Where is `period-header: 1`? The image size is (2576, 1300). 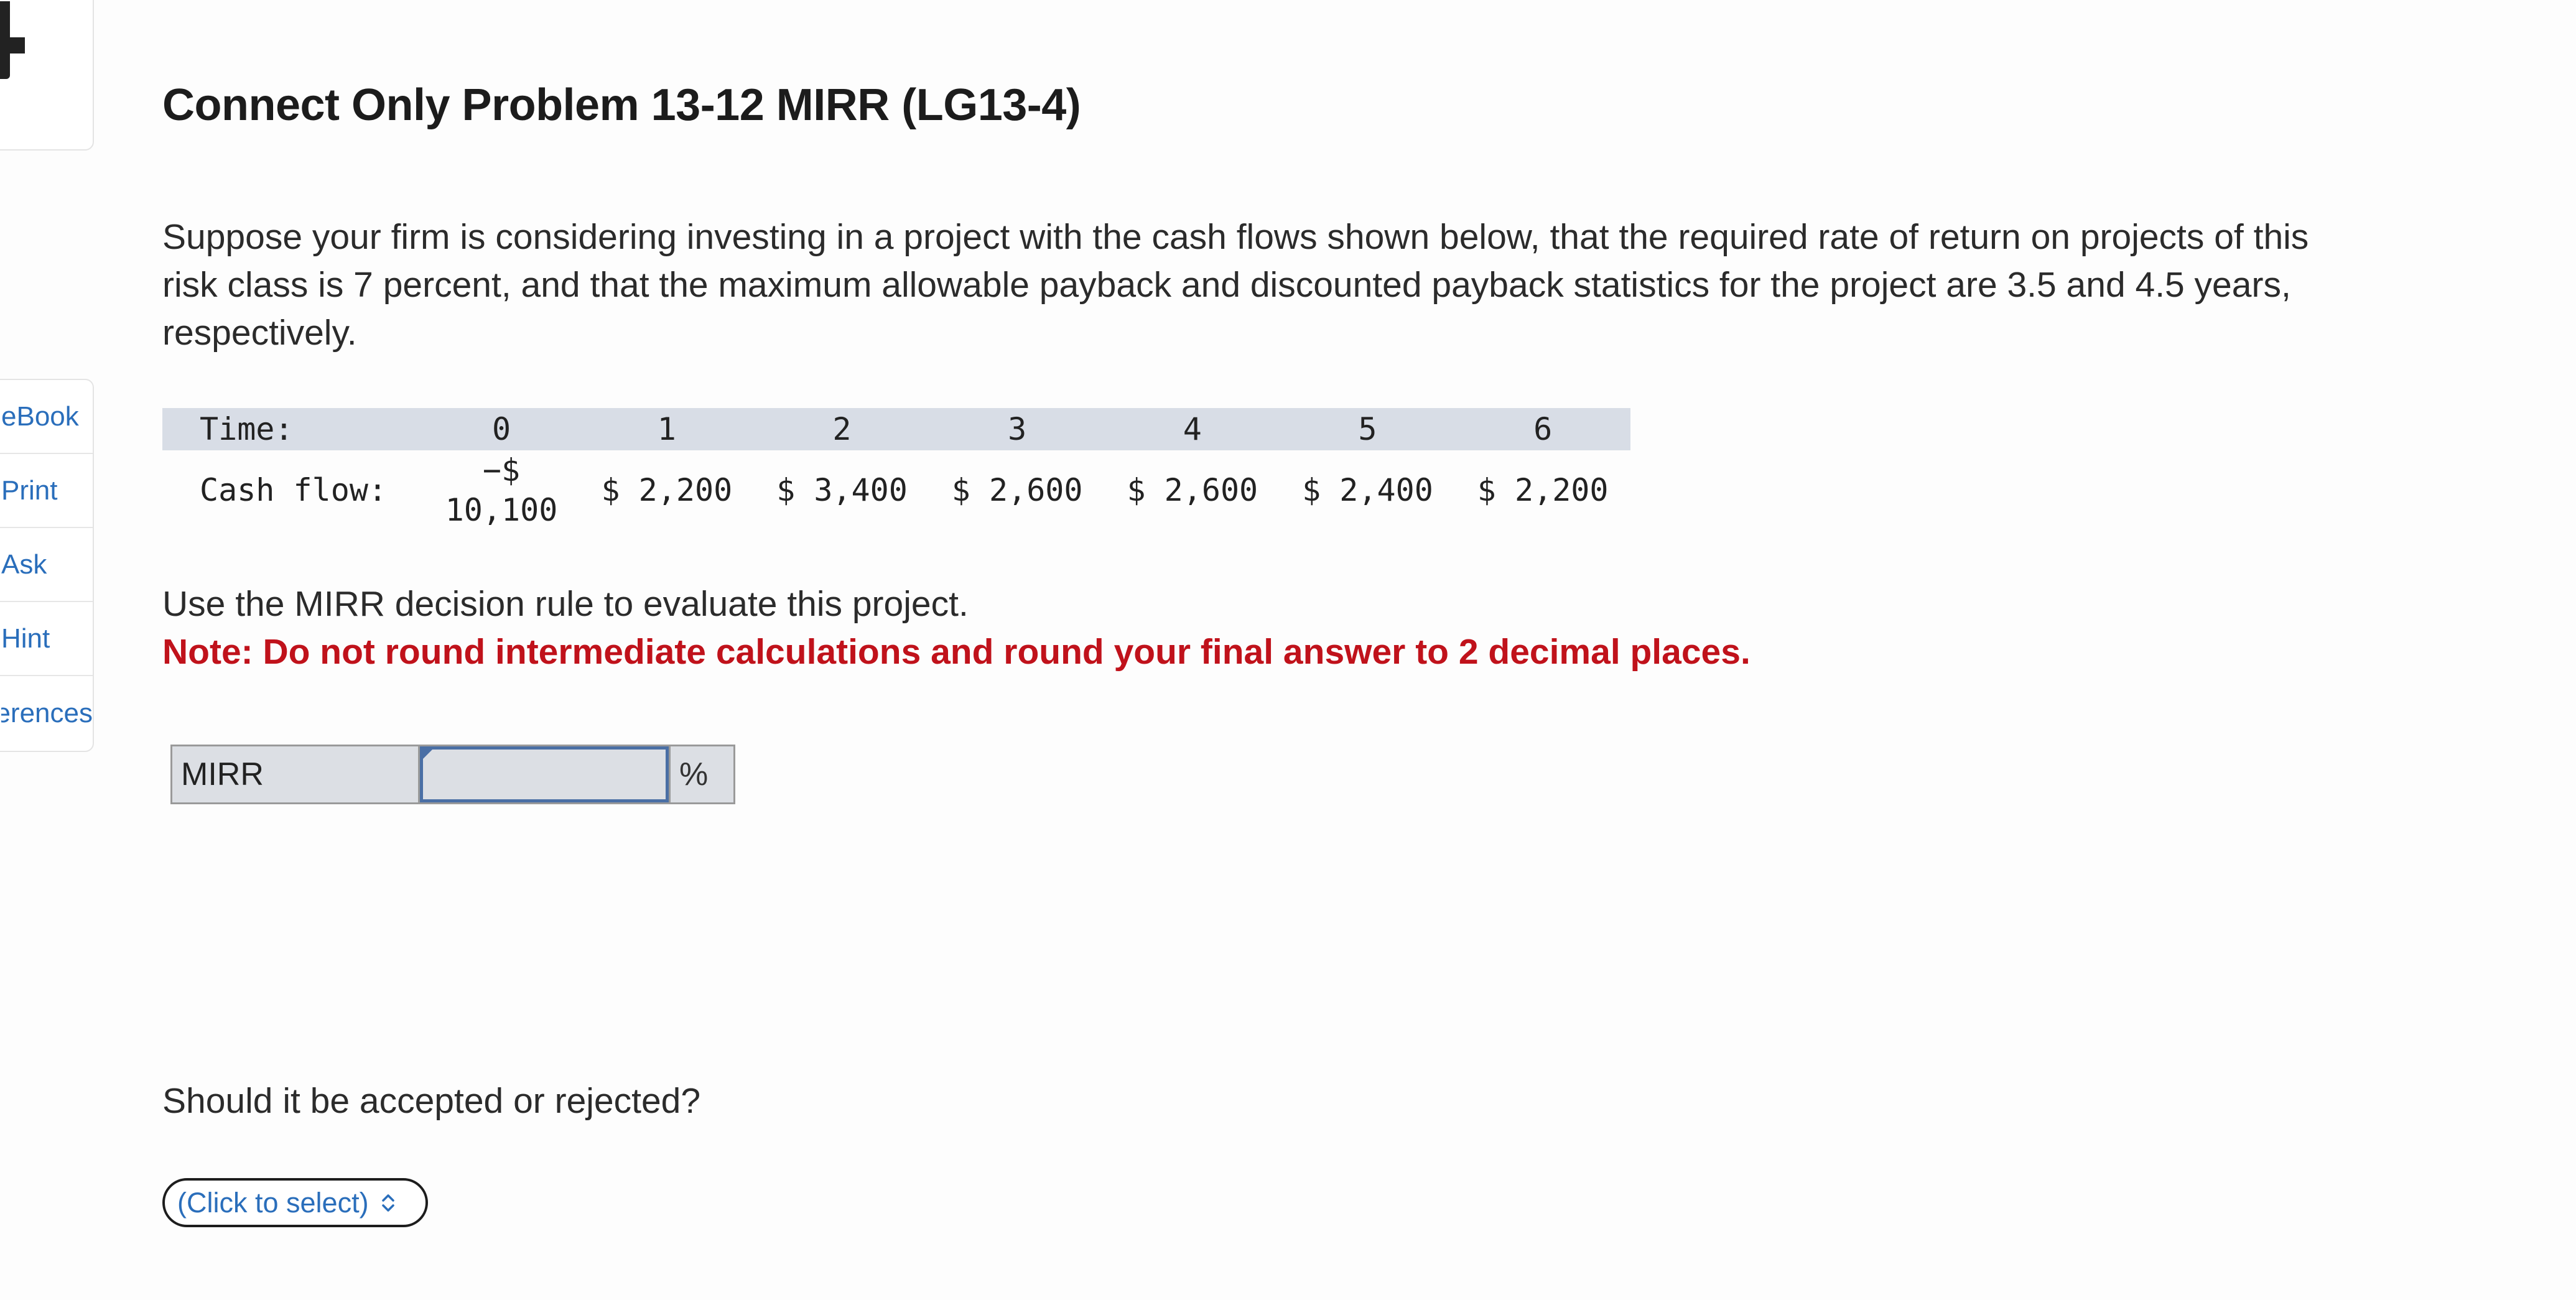 period-header: 1 is located at coordinates (666, 429).